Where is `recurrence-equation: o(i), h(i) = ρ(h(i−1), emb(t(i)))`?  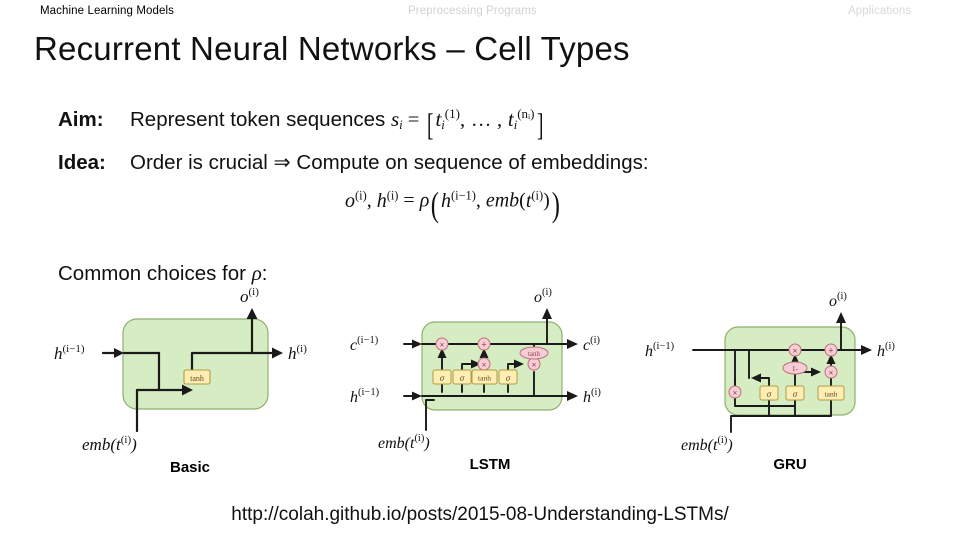
recurrence-equation: o(i), h(i) = ρ(h(i−1), emb(t(i))) is located at coordinates (452, 205).